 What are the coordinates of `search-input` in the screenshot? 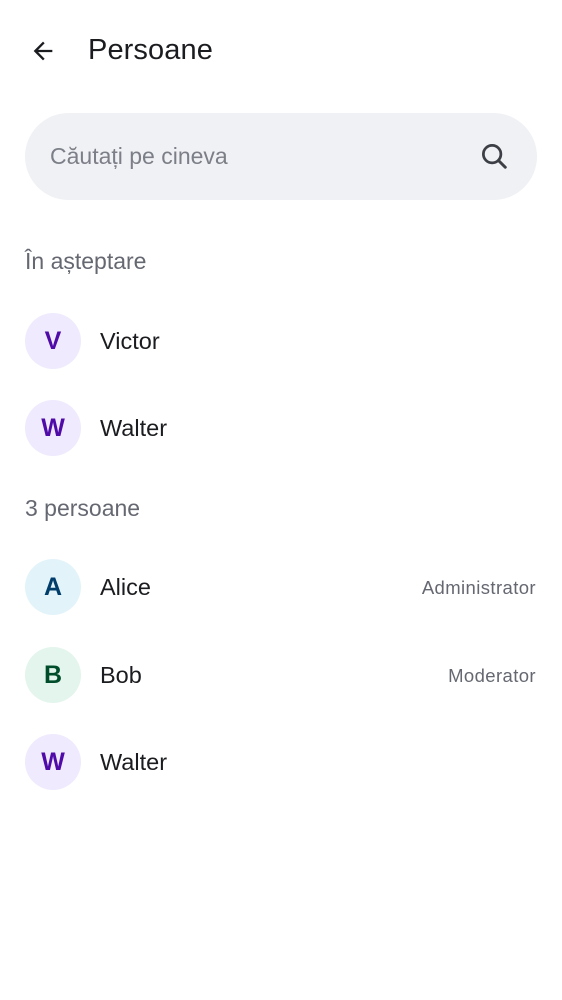 It's located at (260, 156).